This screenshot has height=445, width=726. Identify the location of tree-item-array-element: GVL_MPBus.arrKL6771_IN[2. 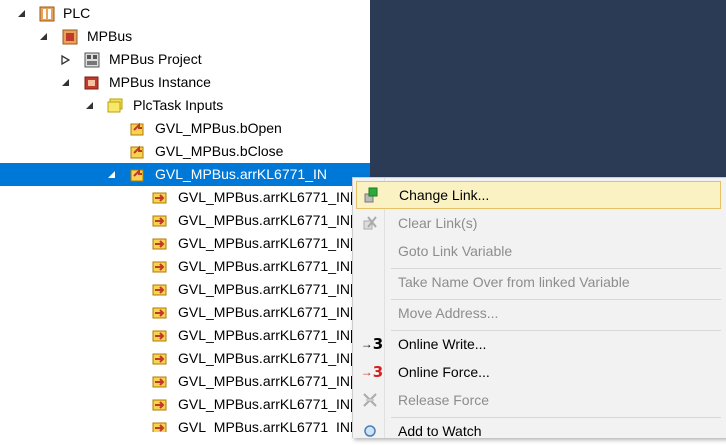
(185, 243).